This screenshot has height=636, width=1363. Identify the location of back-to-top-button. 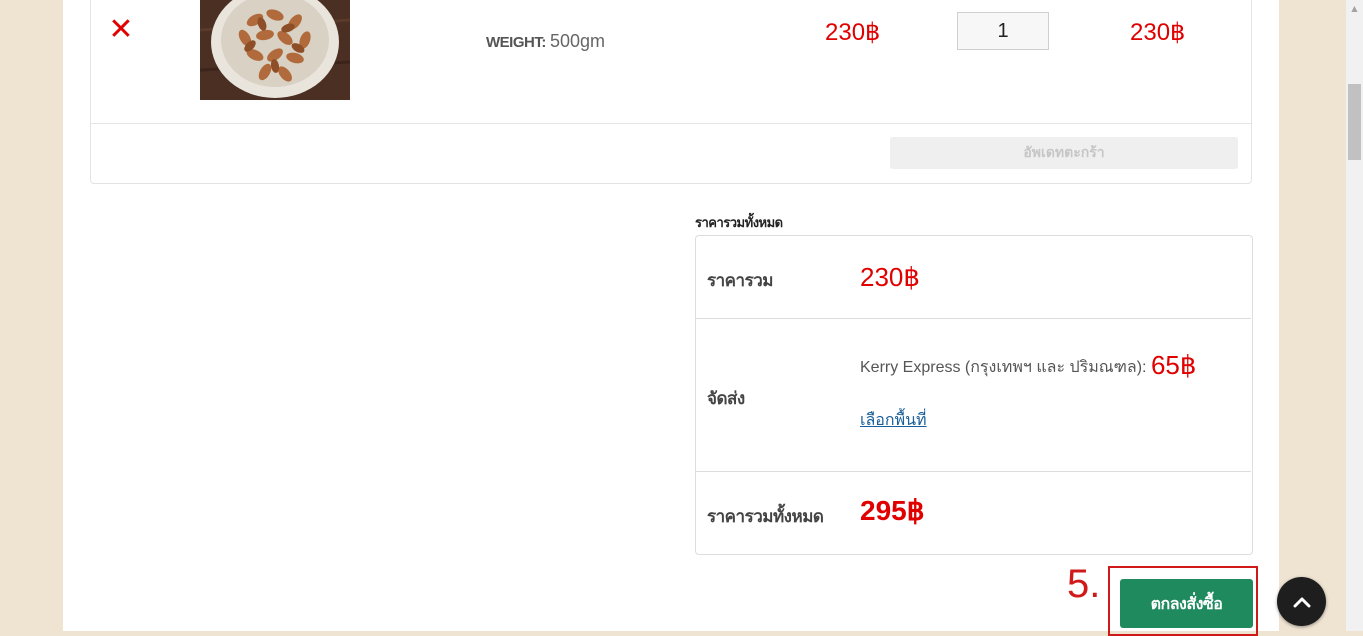
(1301, 601).